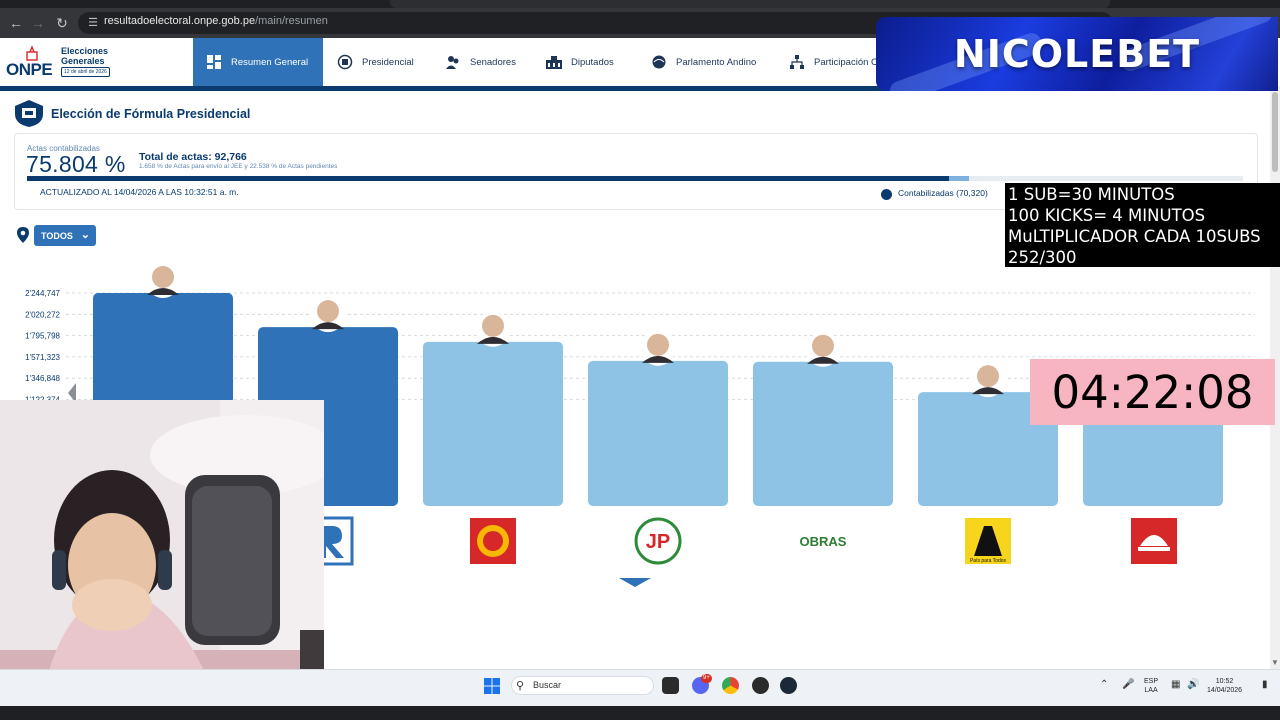  Describe the element at coordinates (193, 157) in the screenshot. I see `total-actas: Total de actas: 92,766` at that location.